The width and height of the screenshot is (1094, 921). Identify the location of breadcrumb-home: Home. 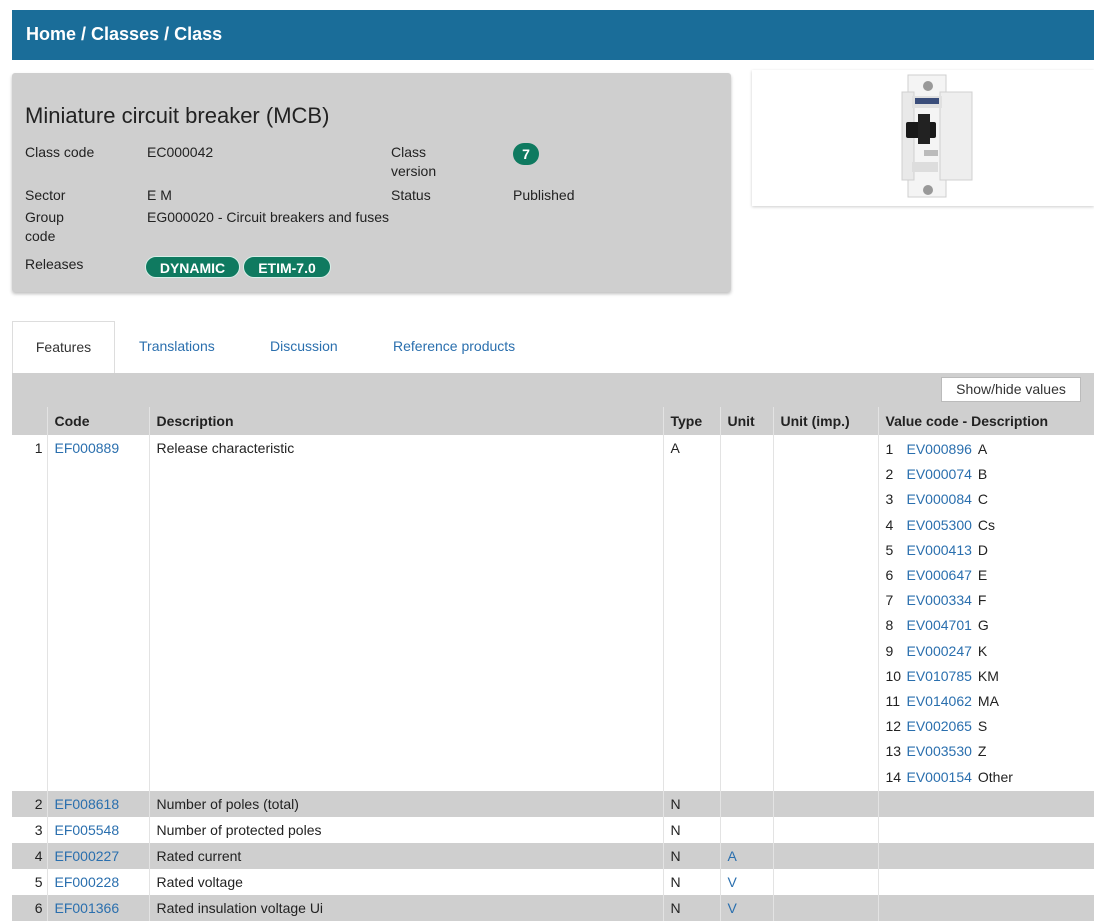
(51, 34).